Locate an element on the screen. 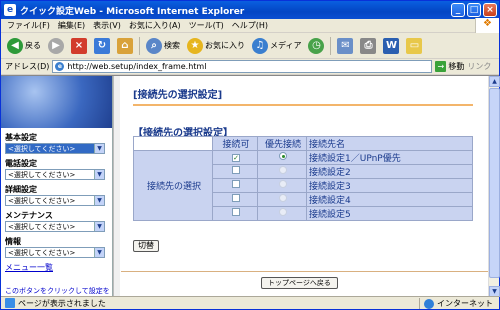  nav-section-phone: 電話設定 <選択してください> ▼ is located at coordinates (56, 167).